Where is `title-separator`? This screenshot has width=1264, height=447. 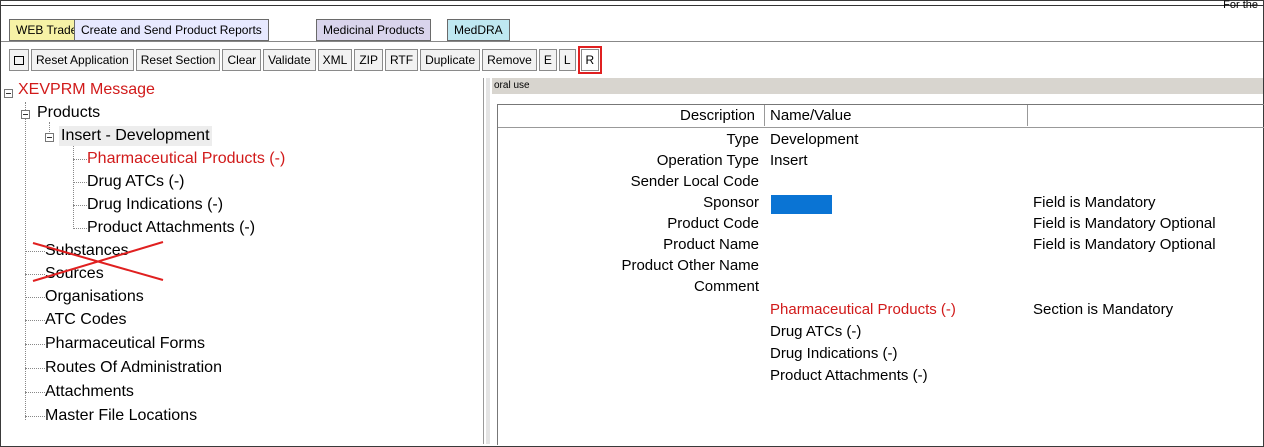 title-separator is located at coordinates (632, 5).